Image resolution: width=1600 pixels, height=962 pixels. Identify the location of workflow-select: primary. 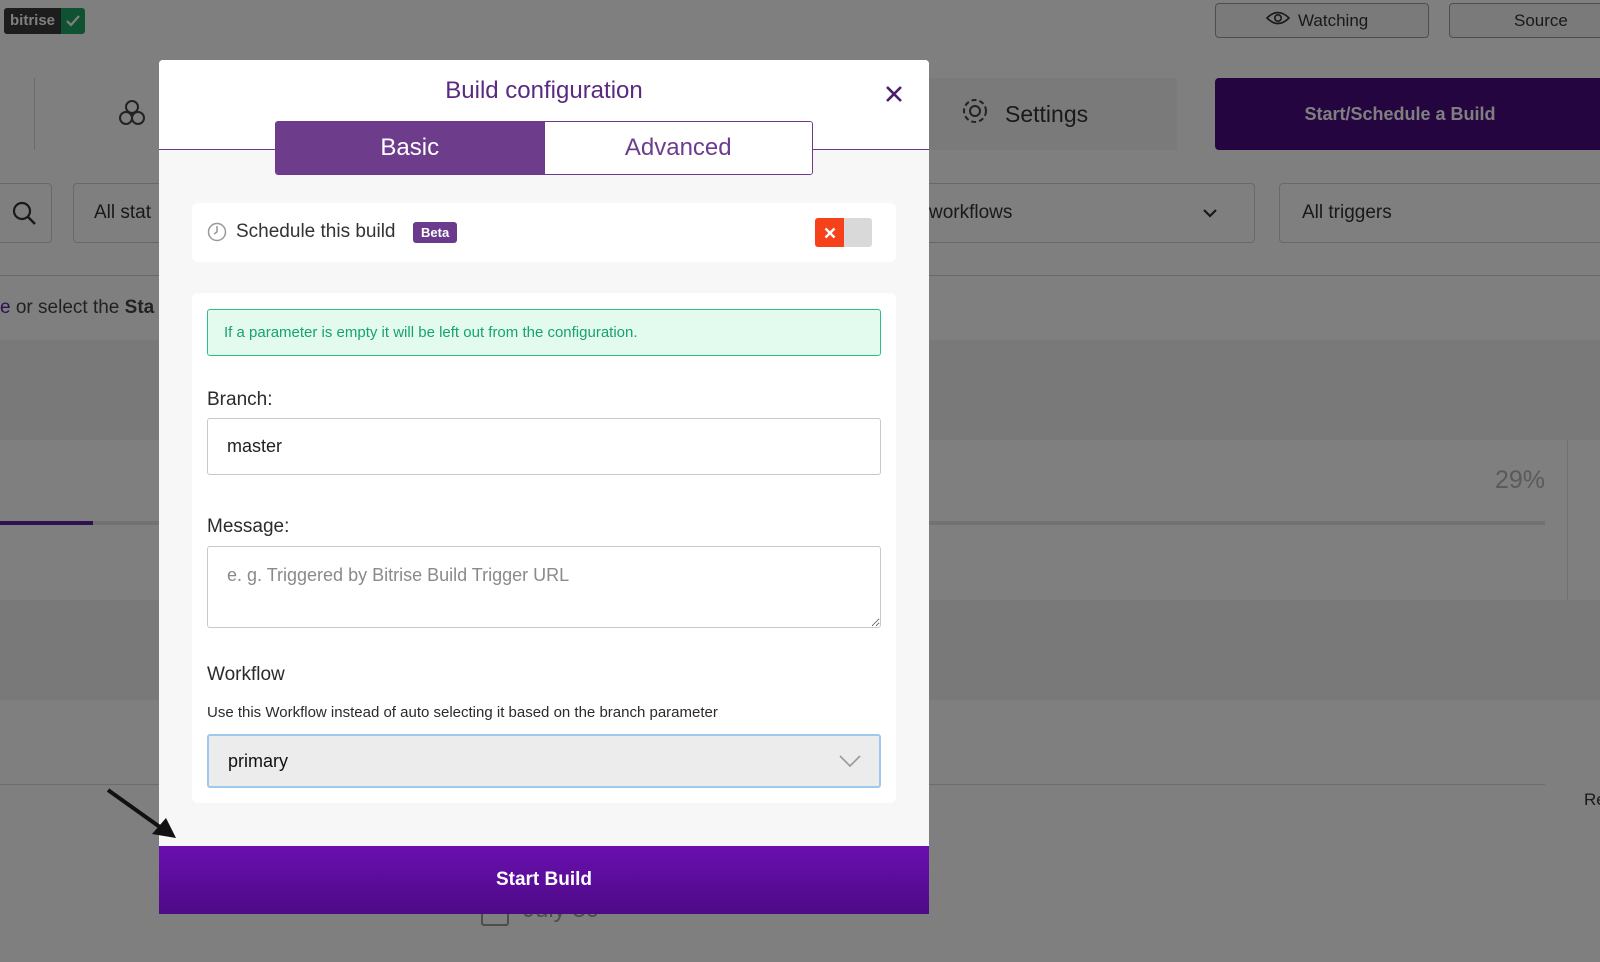
(544, 761).